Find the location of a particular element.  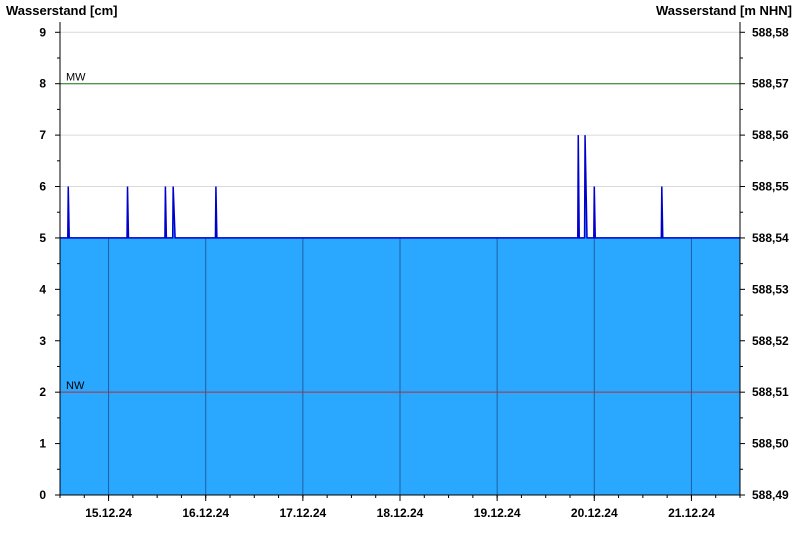

right-tick-label: 588,49 is located at coordinates (770, 495).